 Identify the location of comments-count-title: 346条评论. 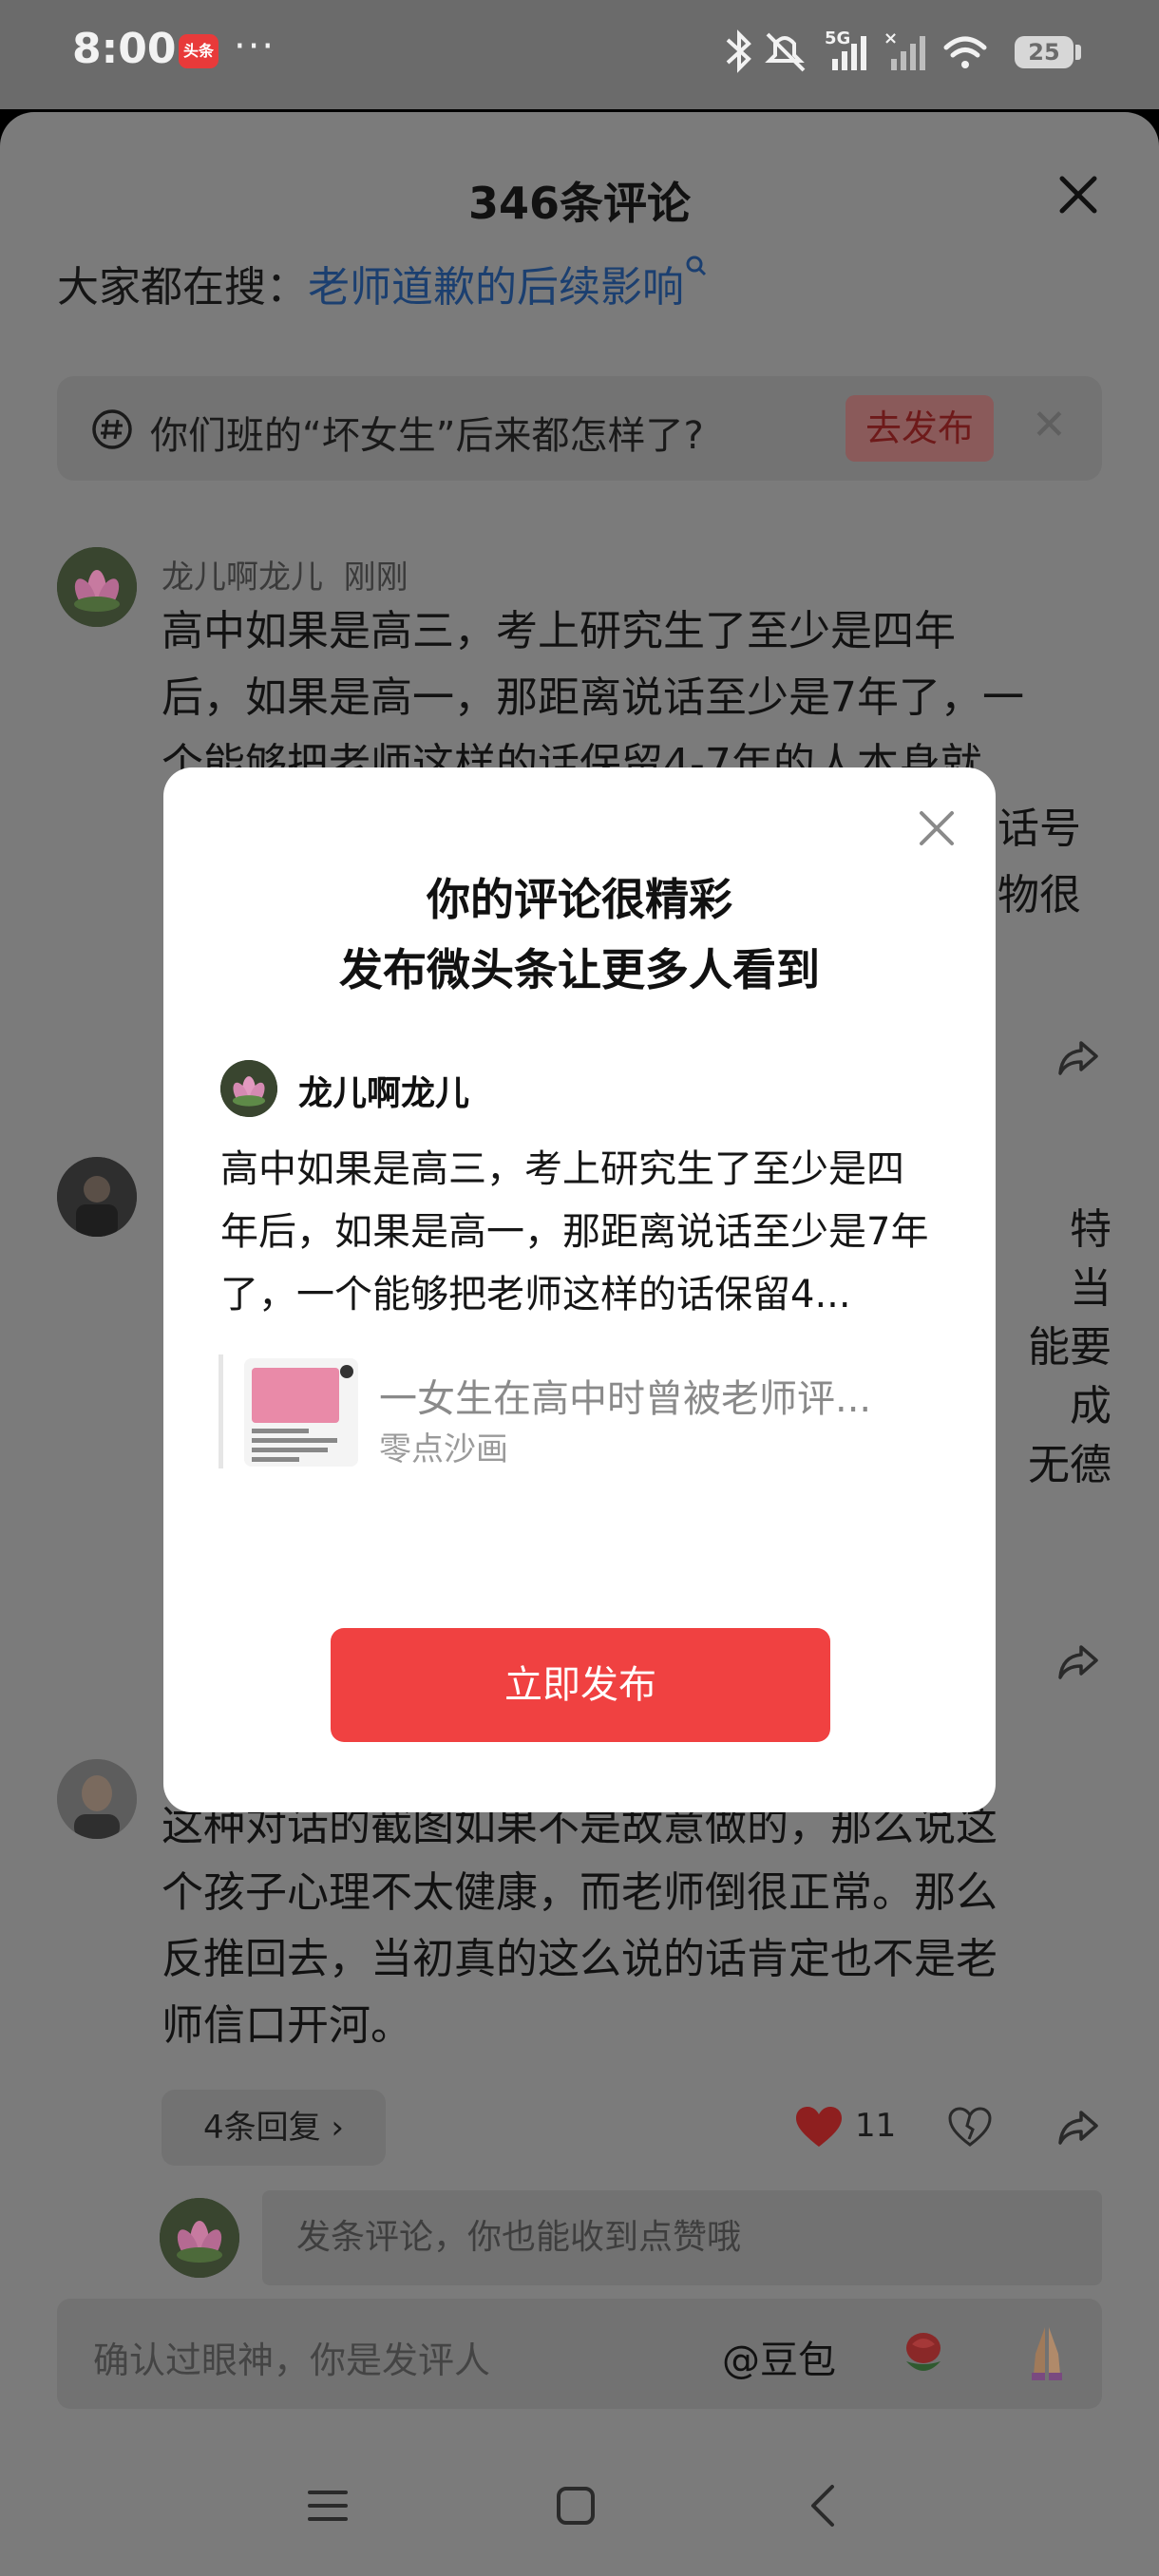
(579, 203).